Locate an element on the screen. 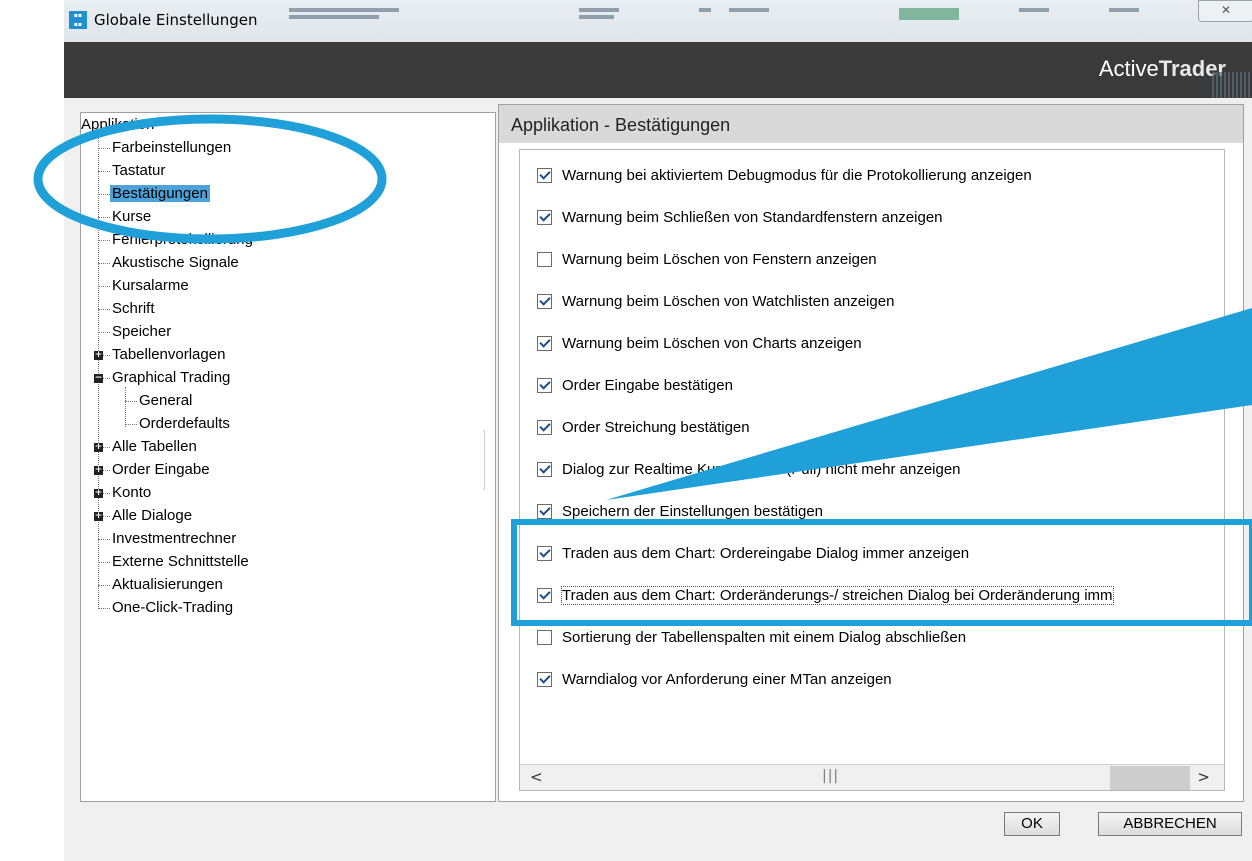 The height and width of the screenshot is (861, 1252). tree-label: Applikation is located at coordinates (118, 124).